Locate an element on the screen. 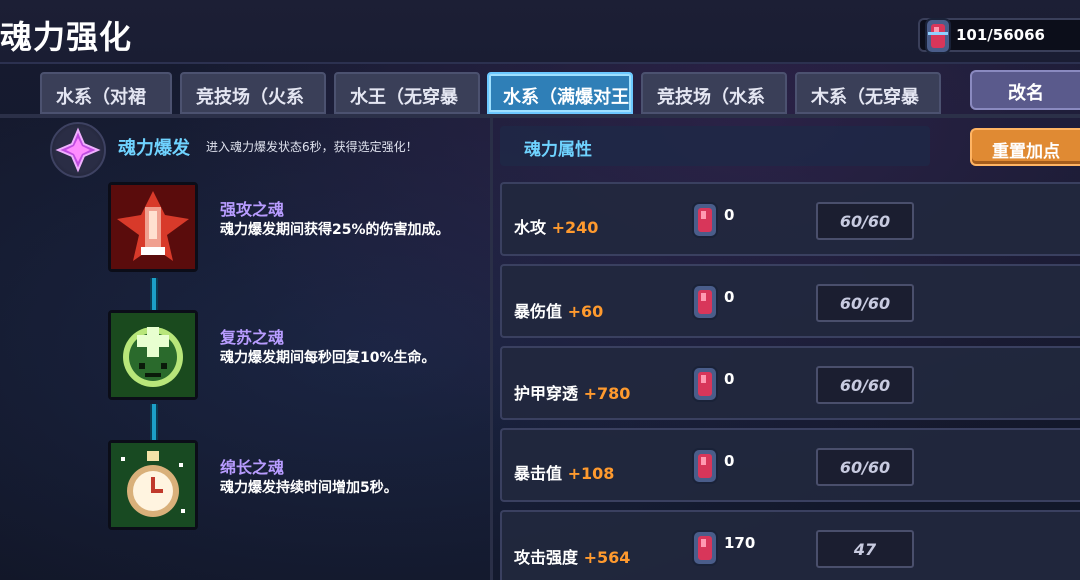  attribute-row-crit-rate: 暴击值 +108 0 60/60 is located at coordinates (790, 465).